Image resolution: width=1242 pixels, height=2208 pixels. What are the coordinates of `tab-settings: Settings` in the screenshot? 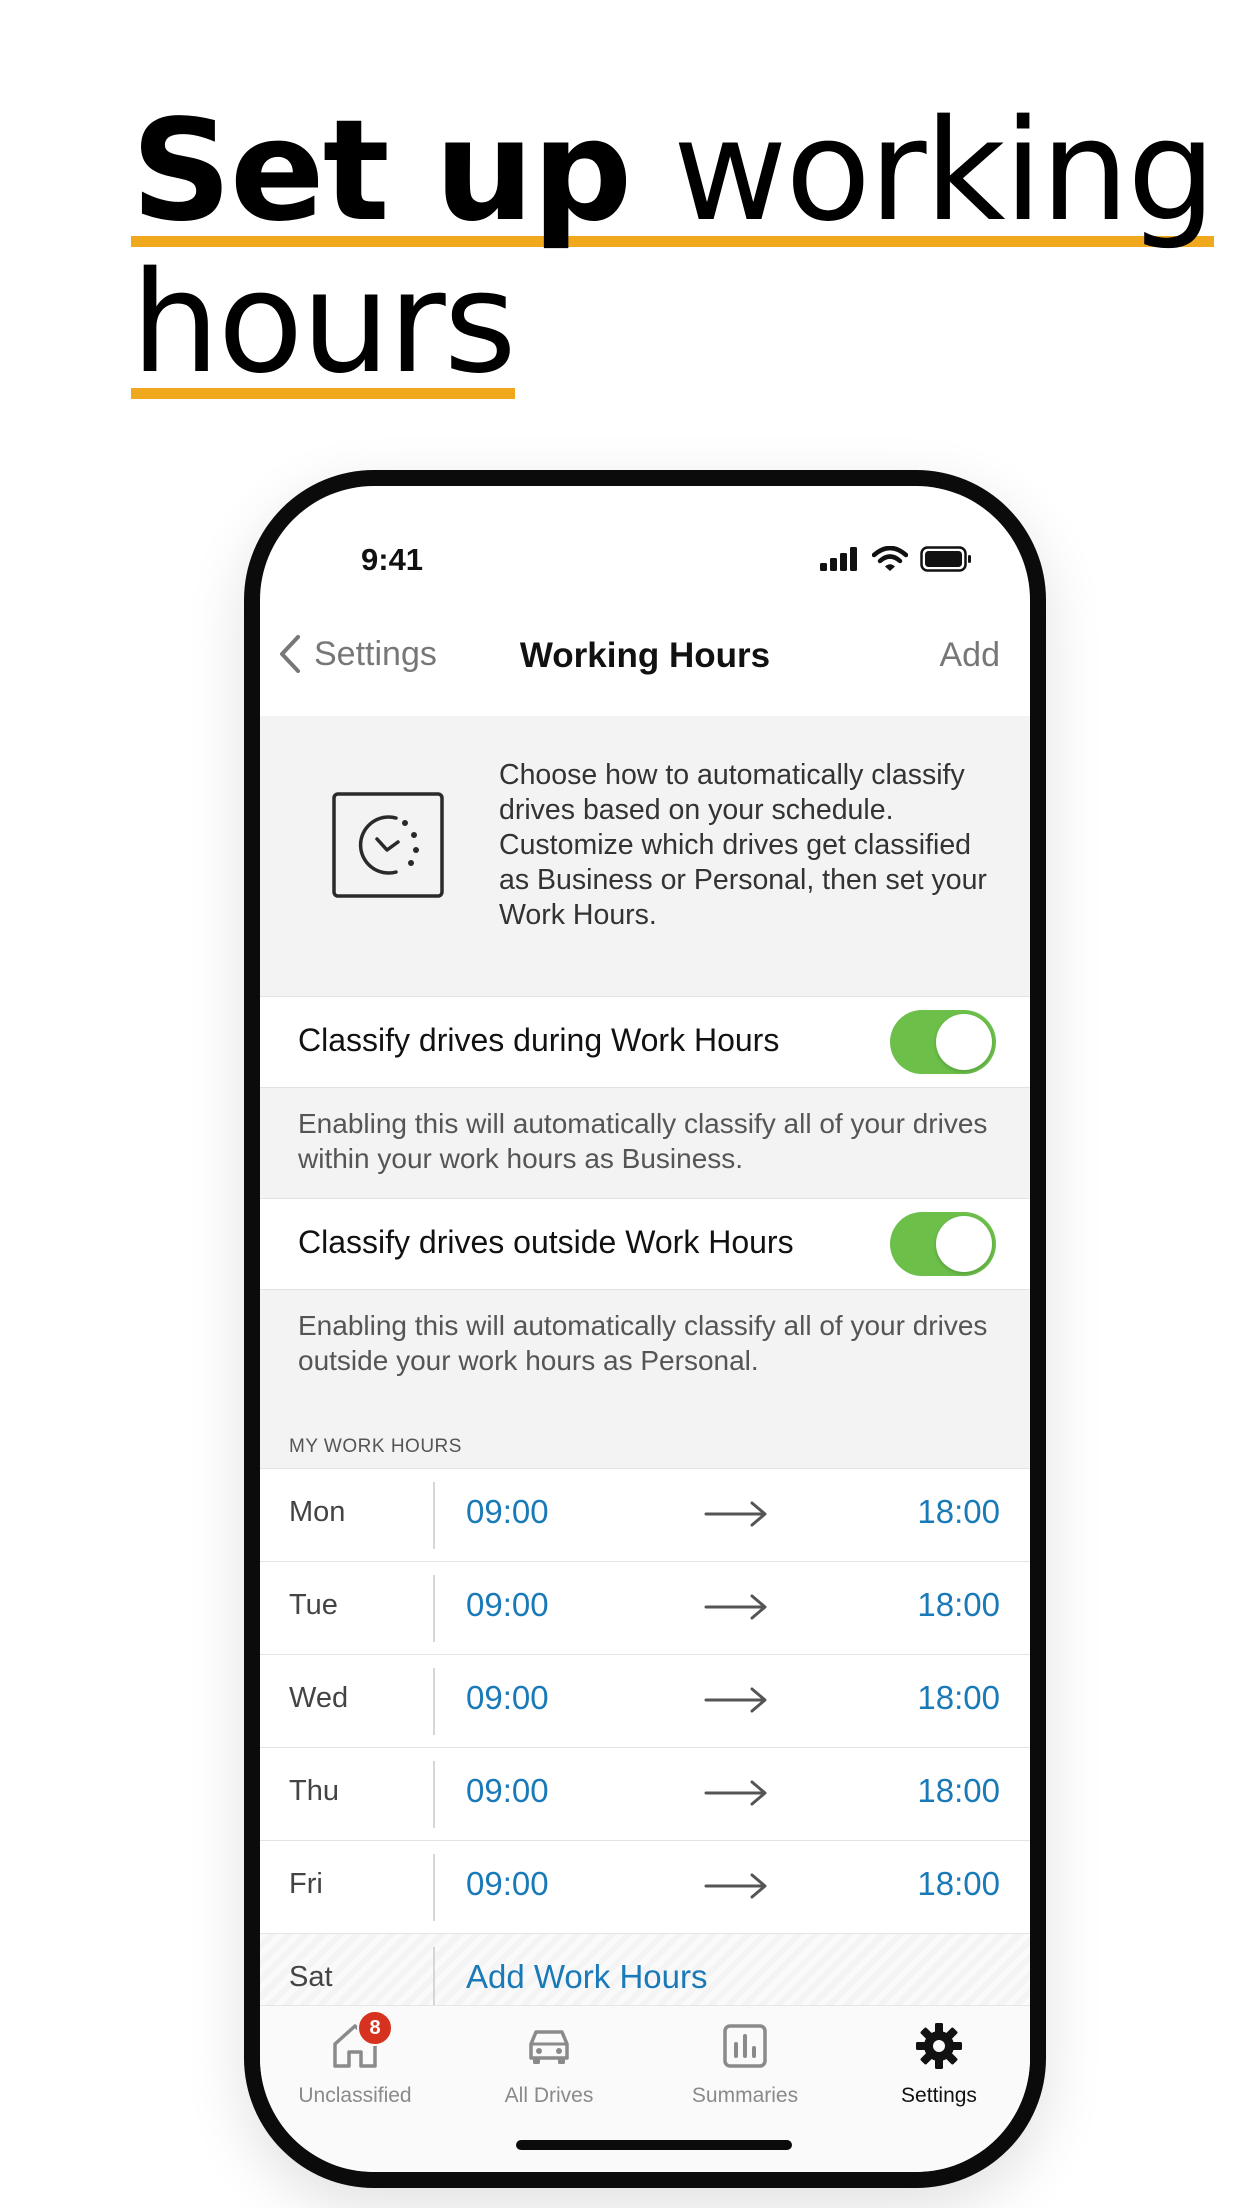 It's located at (939, 2064).